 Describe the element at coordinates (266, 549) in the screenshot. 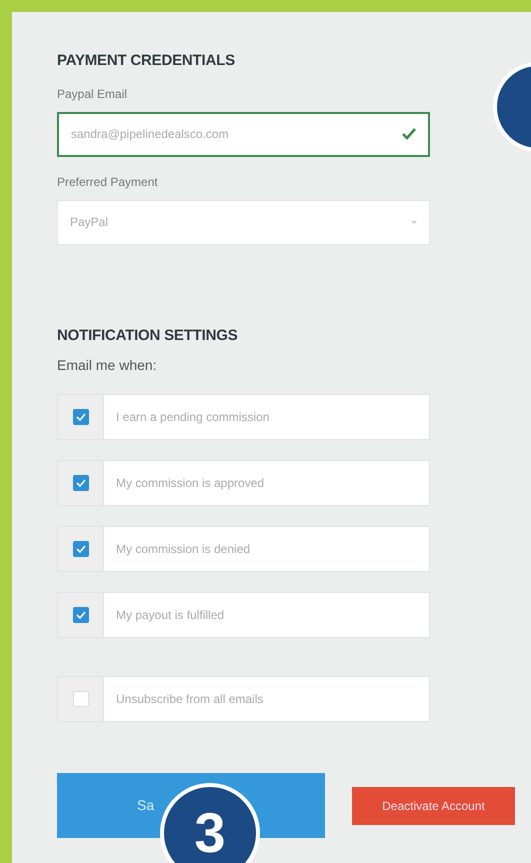

I see `option-label: My commission is denied` at that location.